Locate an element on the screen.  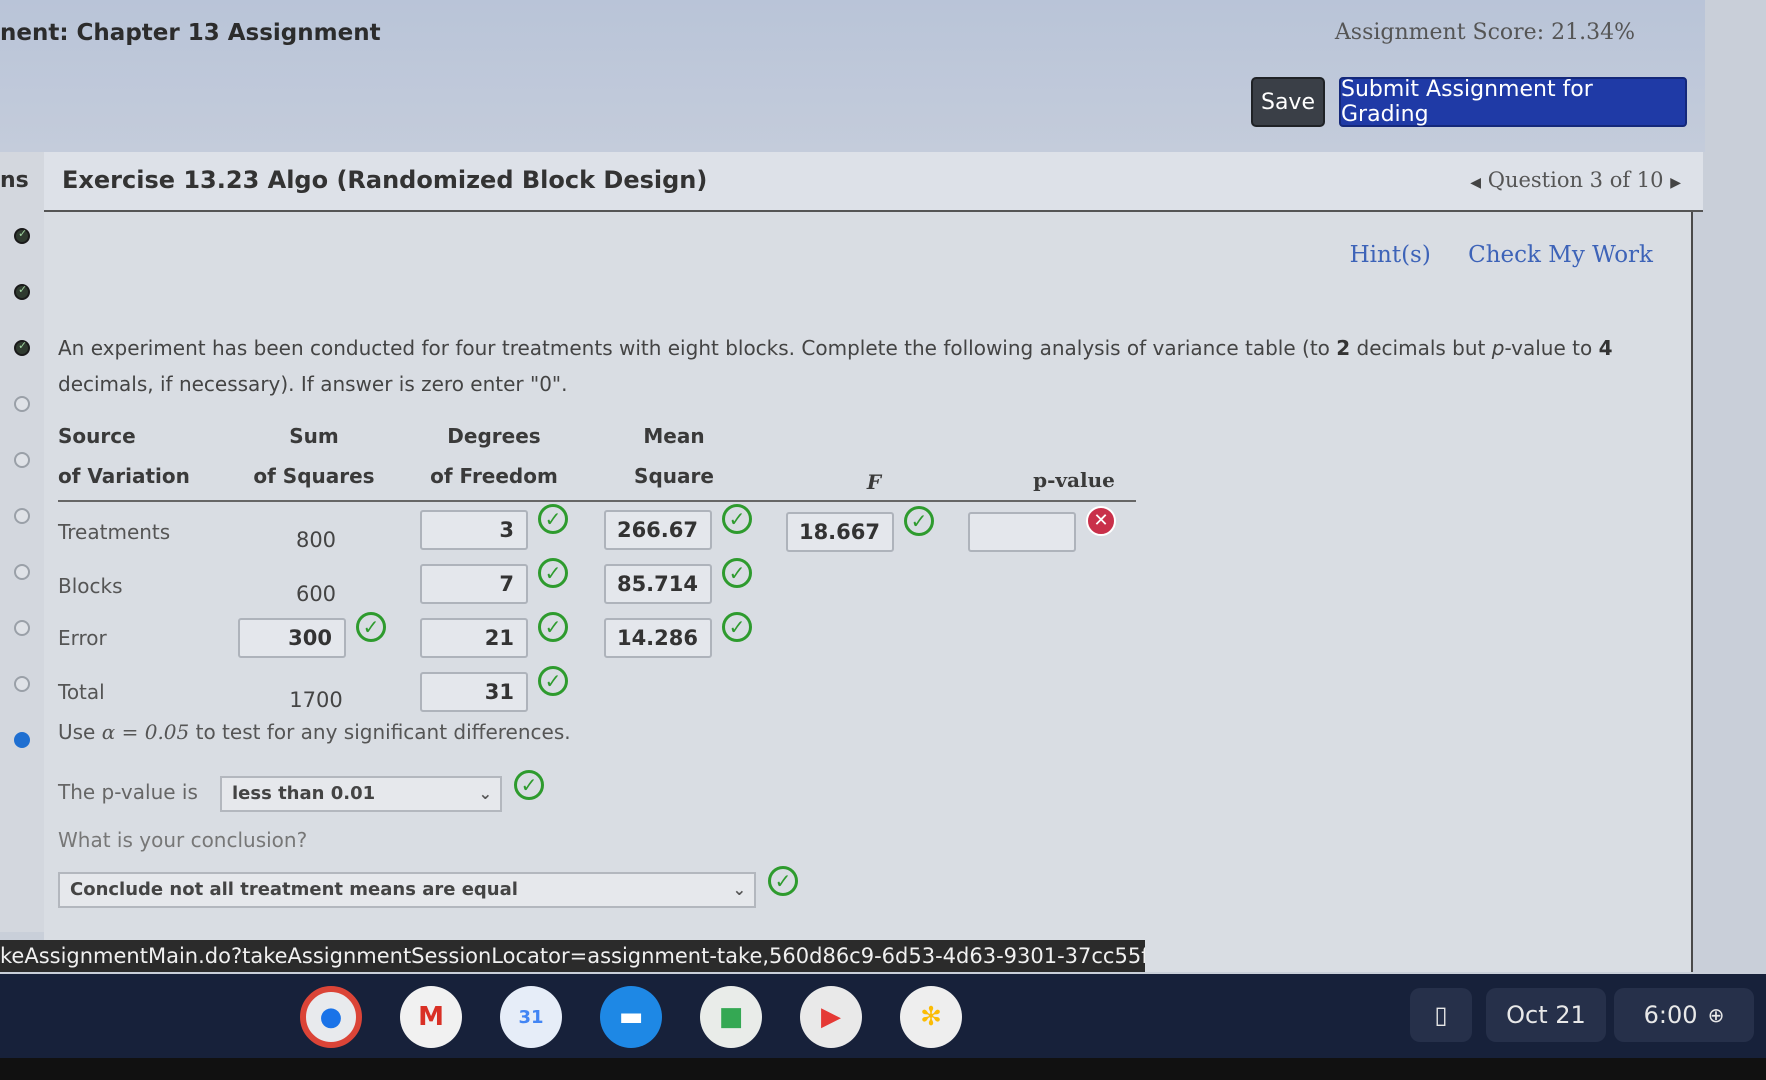
error-ss-check-icon: ✓ is located at coordinates (371, 627).